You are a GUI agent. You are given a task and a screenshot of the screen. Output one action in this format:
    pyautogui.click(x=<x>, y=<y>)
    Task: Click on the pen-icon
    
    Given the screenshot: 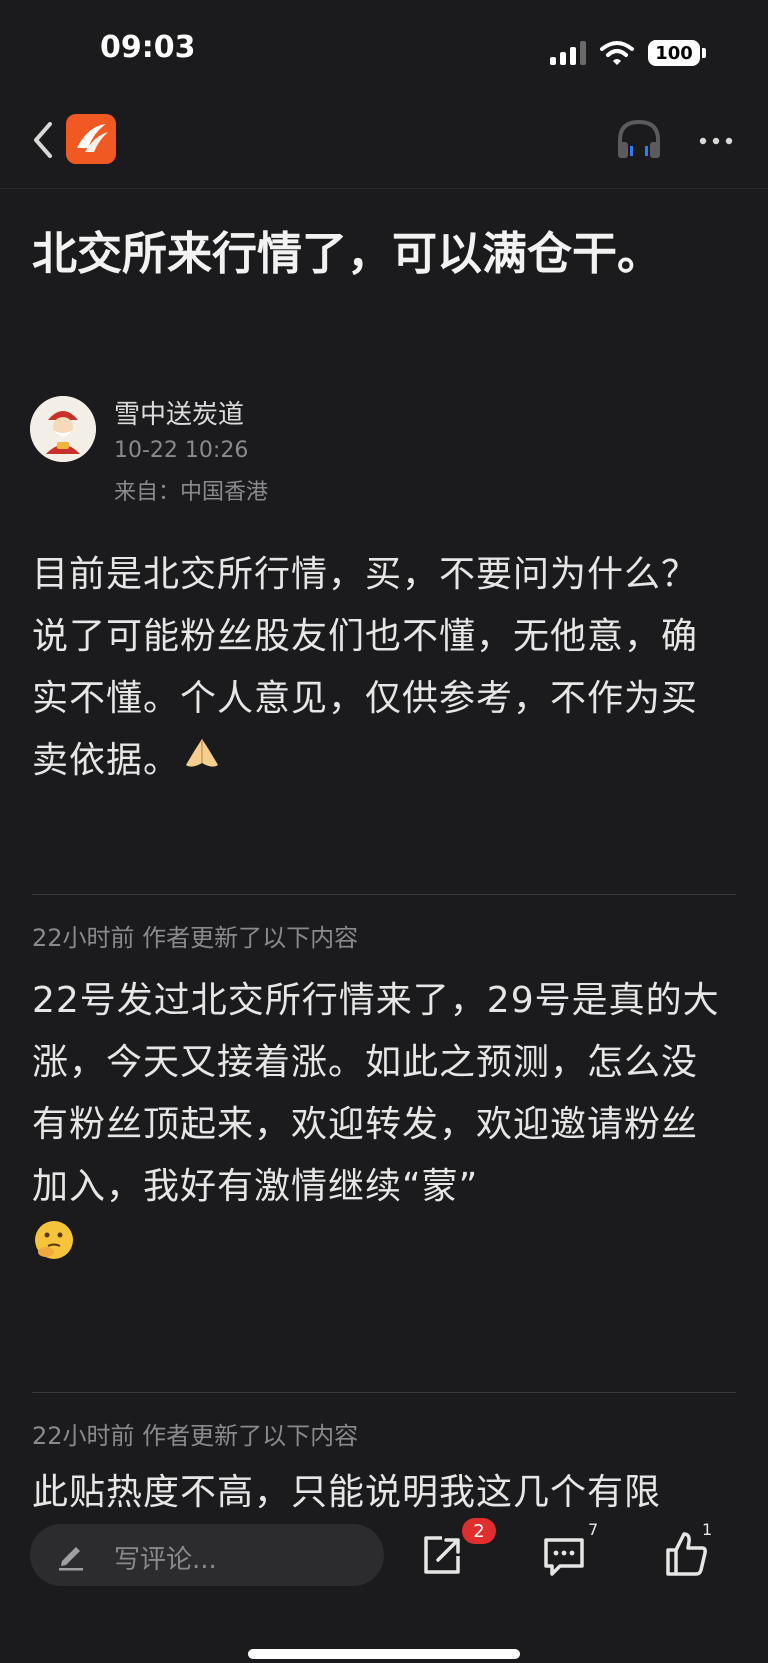 What is the action you would take?
    pyautogui.click(x=71, y=1559)
    